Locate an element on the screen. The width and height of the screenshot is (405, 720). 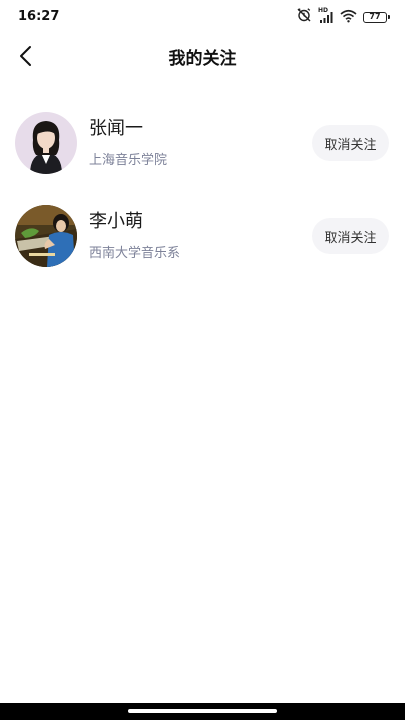
nav-bar: 我的关注 is located at coordinates (202, 56).